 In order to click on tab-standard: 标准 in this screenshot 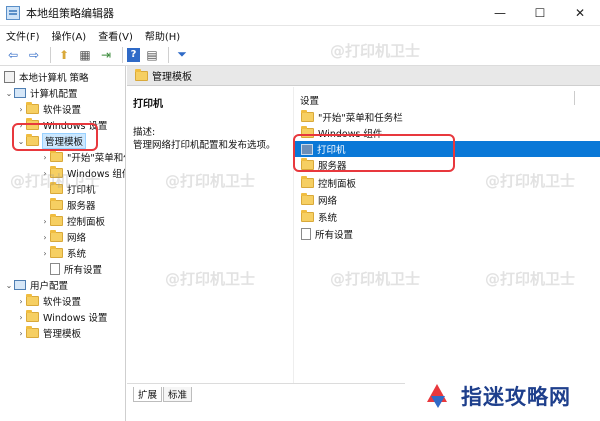, I will do `click(178, 394)`.